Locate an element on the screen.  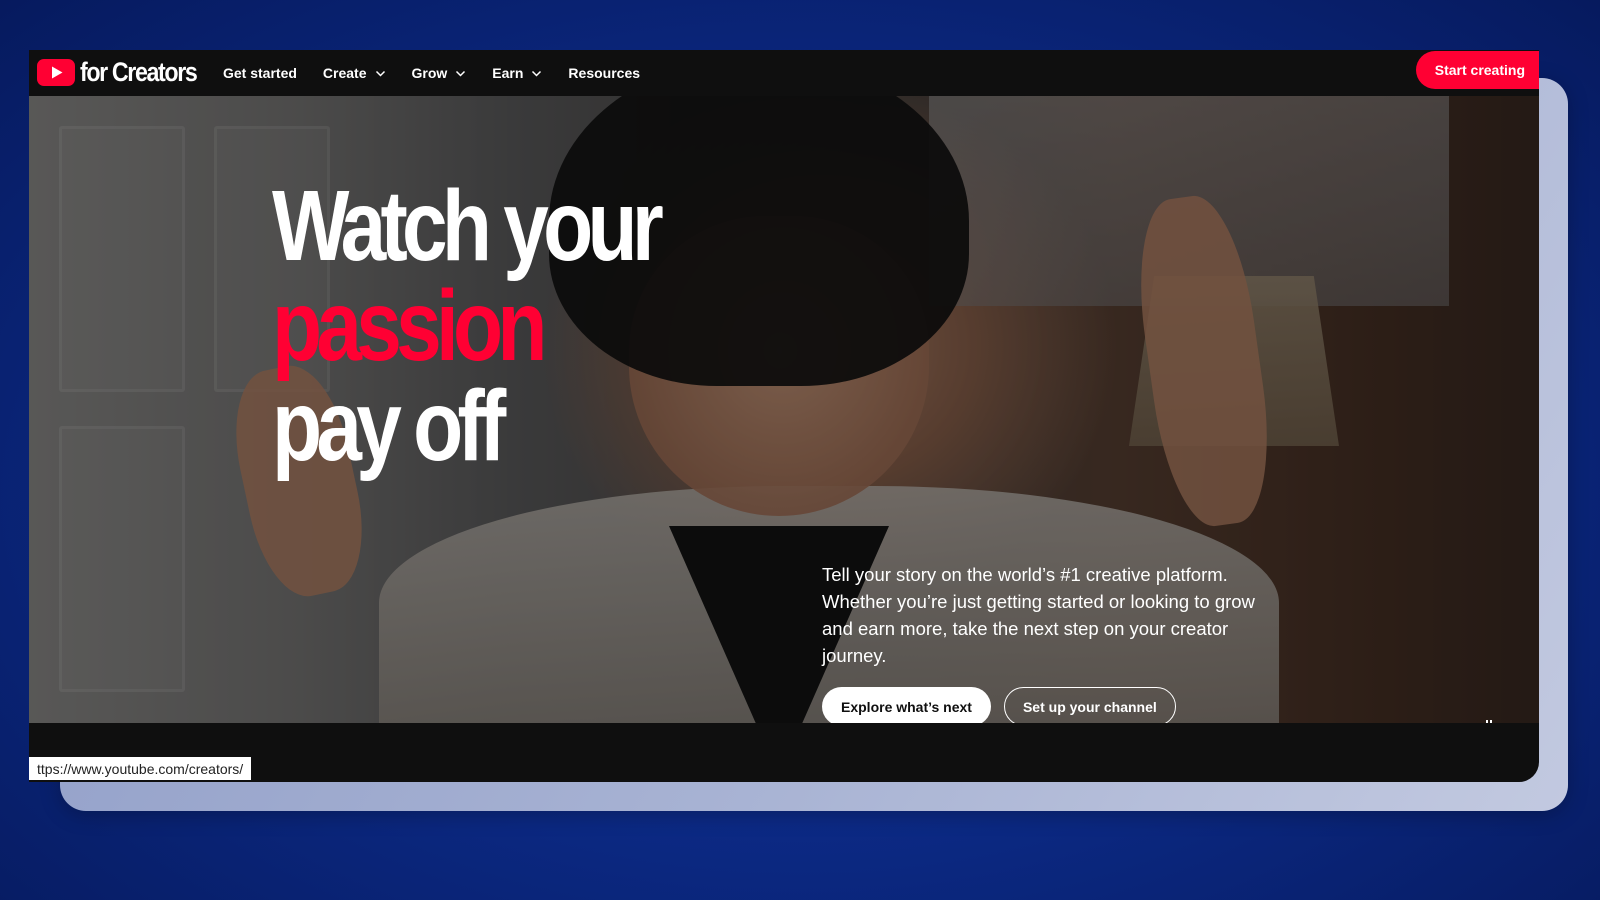
nav-item-resources: Resources is located at coordinates (604, 73).